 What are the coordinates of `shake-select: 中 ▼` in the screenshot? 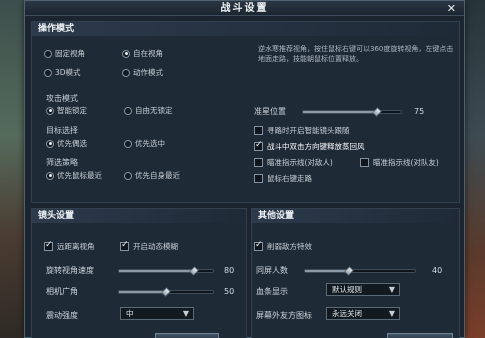 It's located at (157, 313).